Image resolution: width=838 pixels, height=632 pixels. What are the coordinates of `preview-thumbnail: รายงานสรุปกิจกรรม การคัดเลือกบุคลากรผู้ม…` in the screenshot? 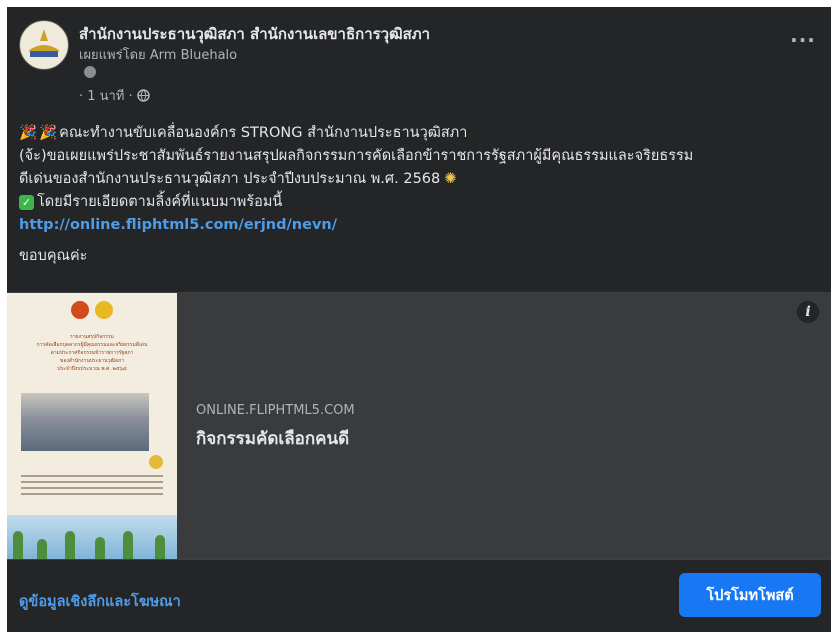 It's located at (92, 426).